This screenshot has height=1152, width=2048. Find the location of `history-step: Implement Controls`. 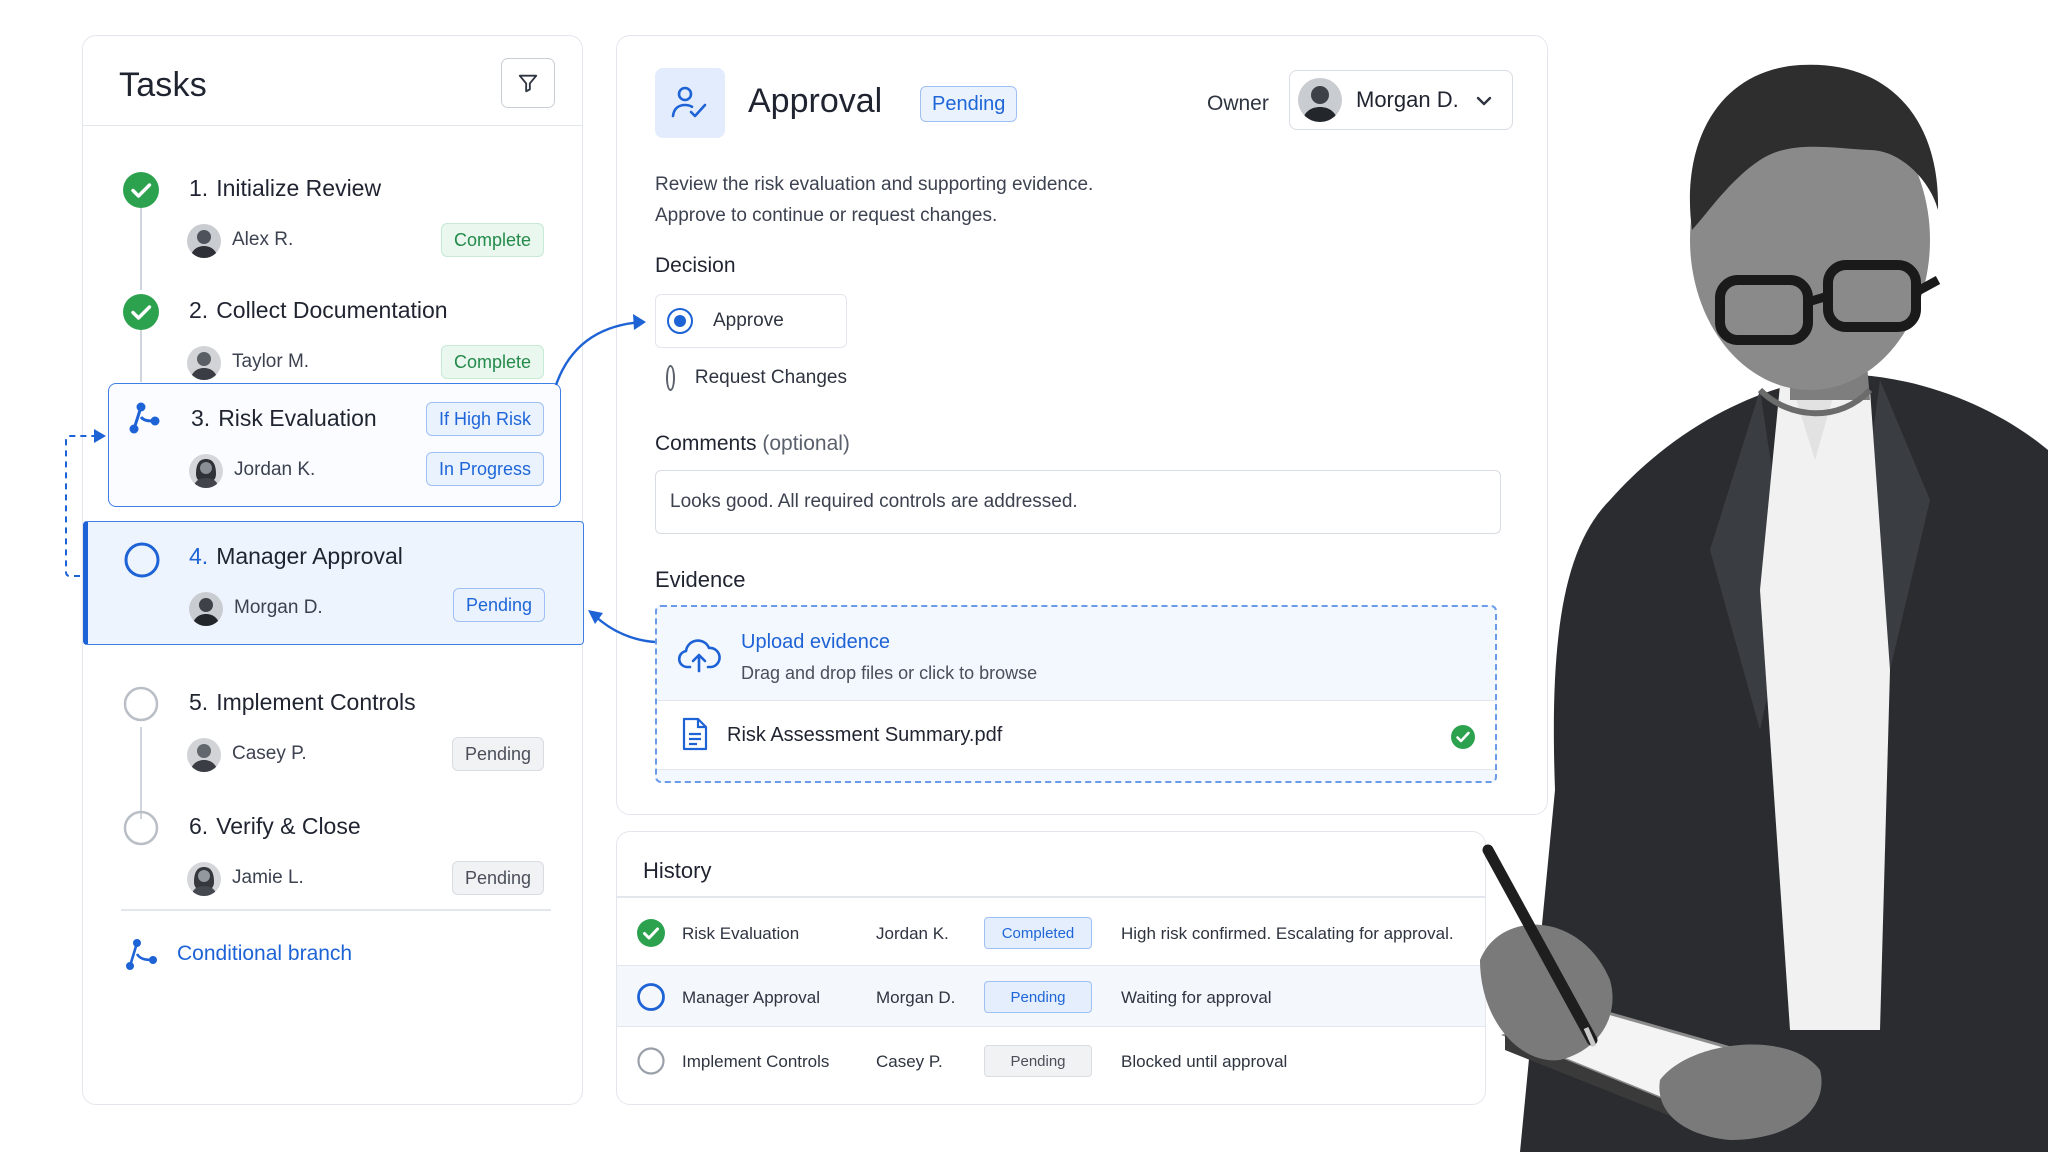

history-step: Implement Controls is located at coordinates (756, 1061).